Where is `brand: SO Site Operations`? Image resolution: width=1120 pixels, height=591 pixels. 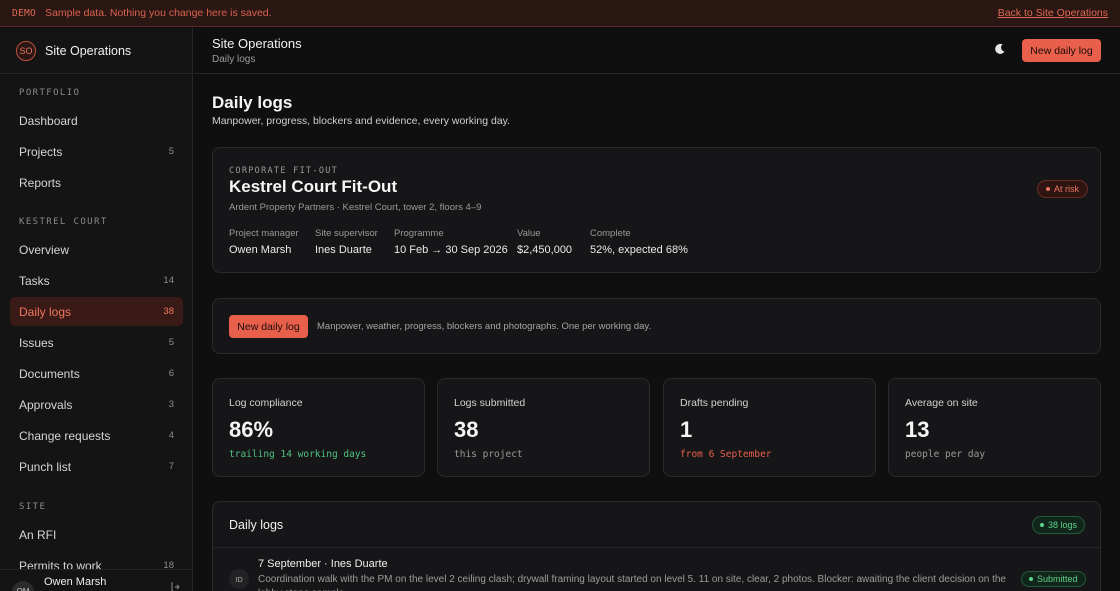 brand: SO Site Operations is located at coordinates (96, 51).